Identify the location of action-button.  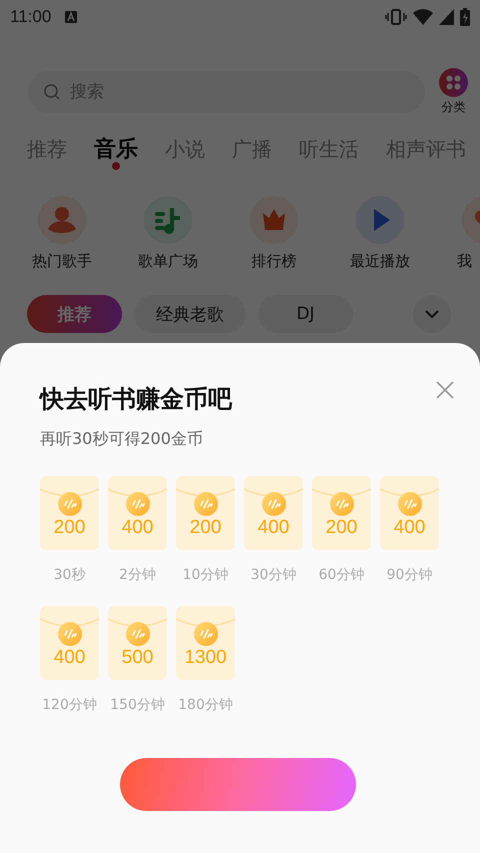
(238, 784).